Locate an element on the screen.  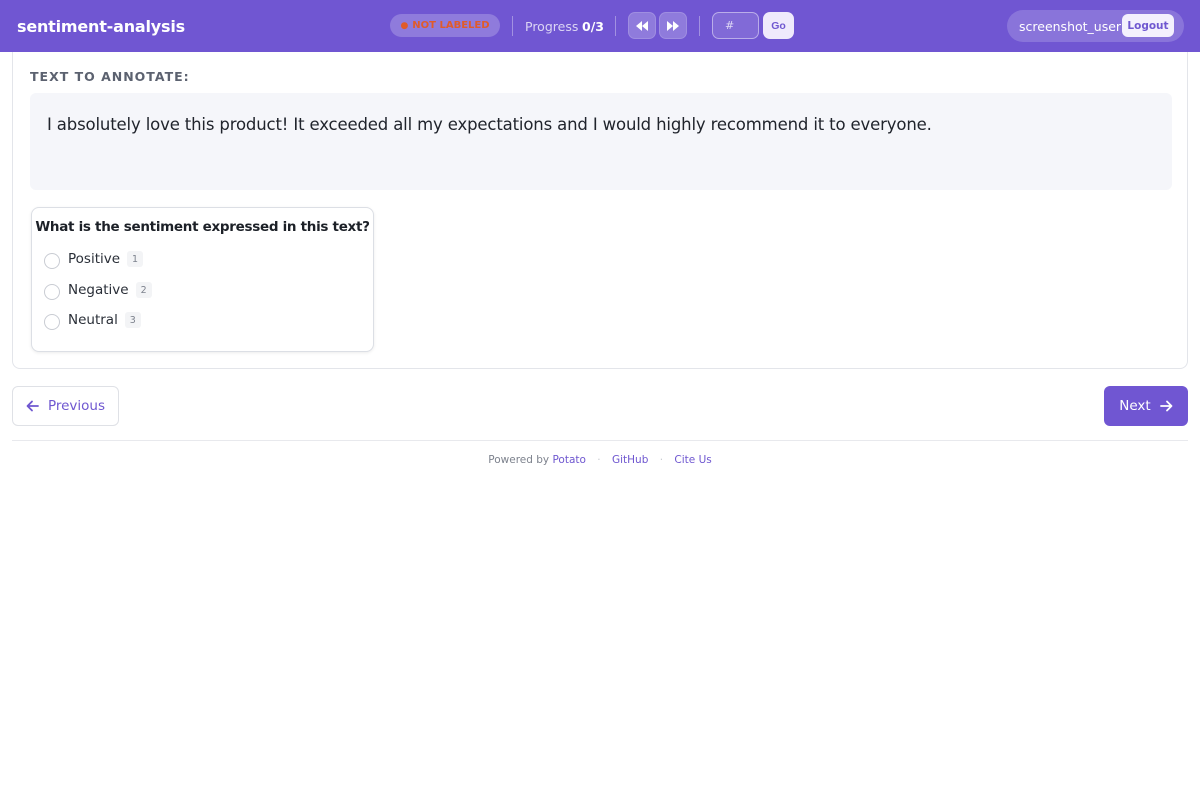
previous-button: Previous is located at coordinates (65, 406).